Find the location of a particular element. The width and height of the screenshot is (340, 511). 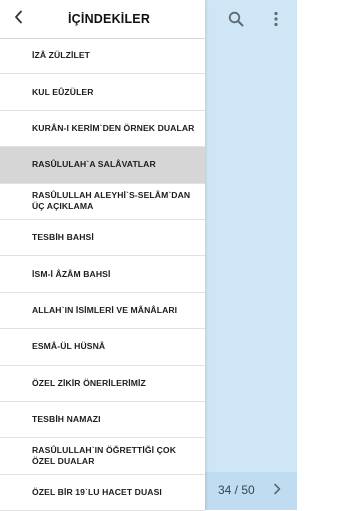

drawer-title: İÇİNDEKİLER is located at coordinates (109, 19).